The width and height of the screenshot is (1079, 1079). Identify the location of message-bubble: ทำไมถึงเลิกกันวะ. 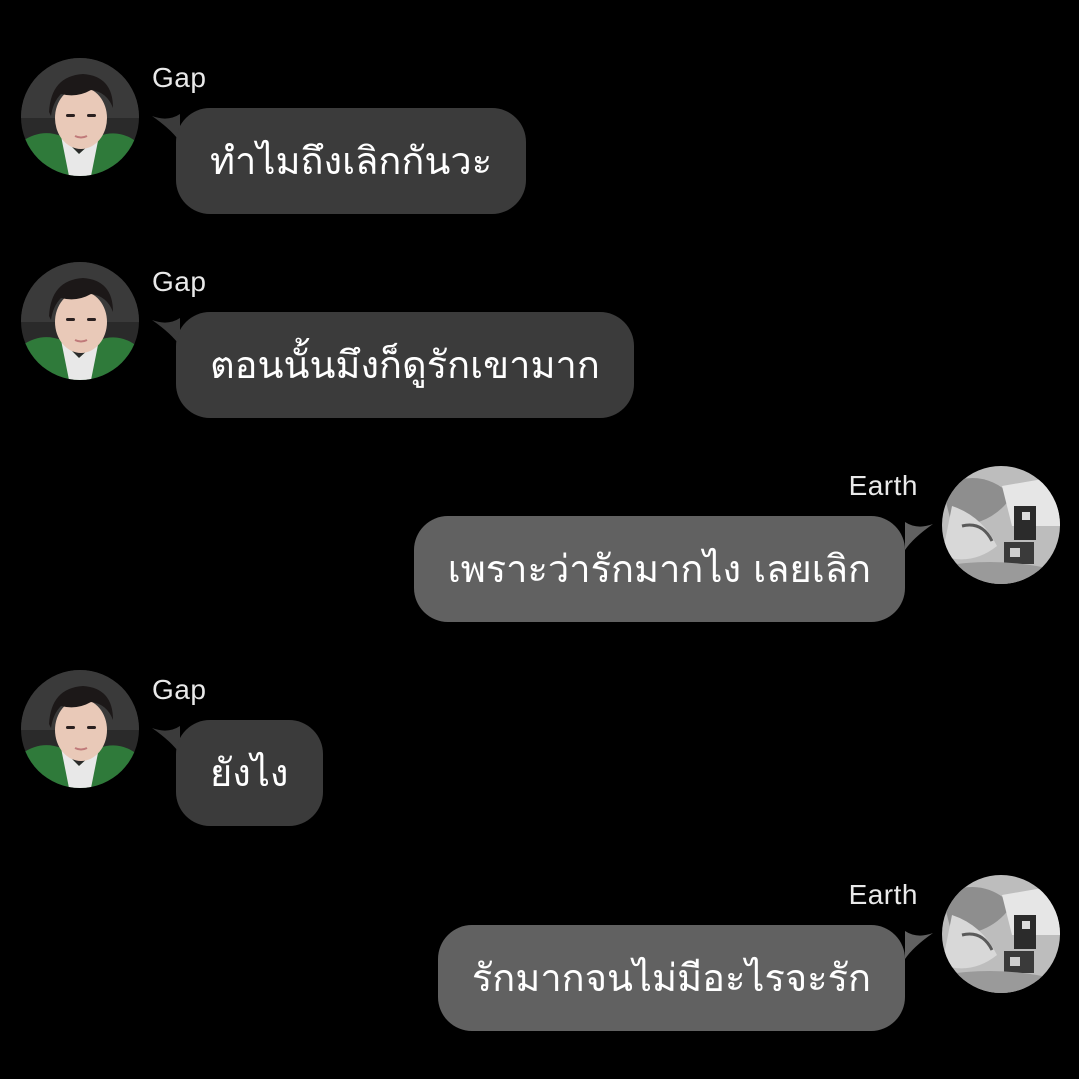
(351, 161).